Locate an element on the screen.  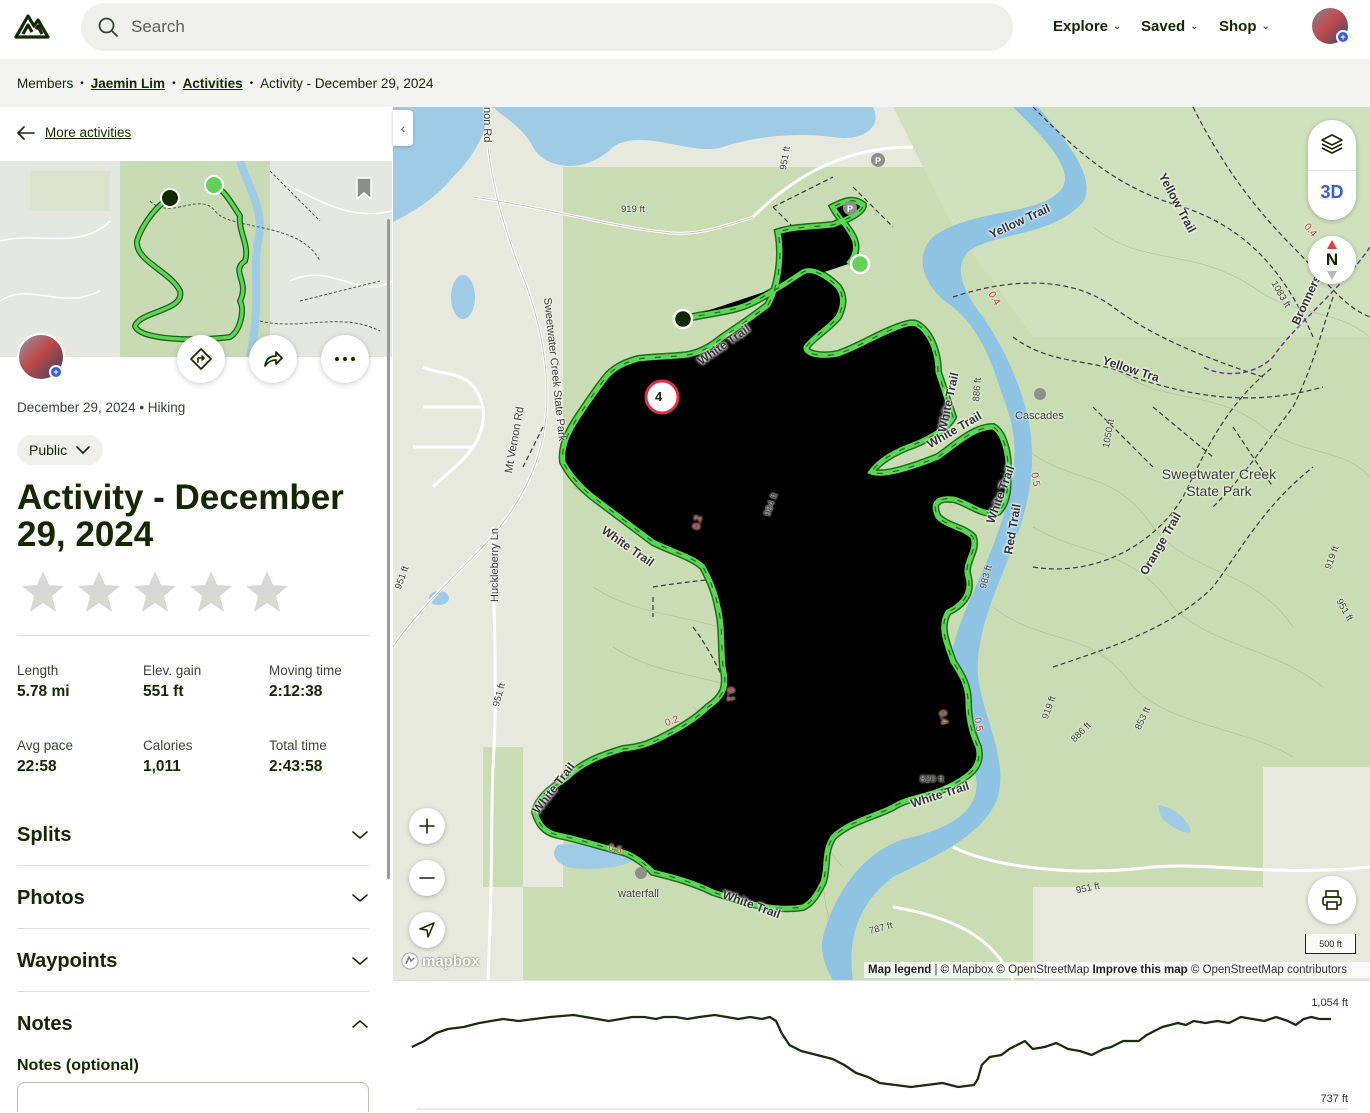
nav-saved-label: Saved is located at coordinates (1163, 26).